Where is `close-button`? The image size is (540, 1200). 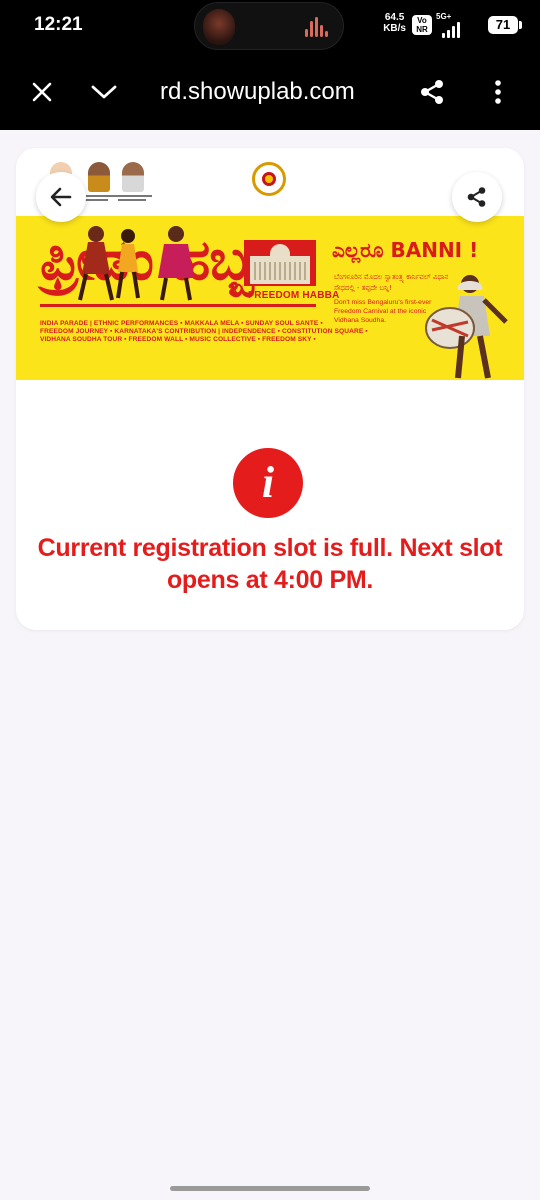
close-button is located at coordinates (42, 92).